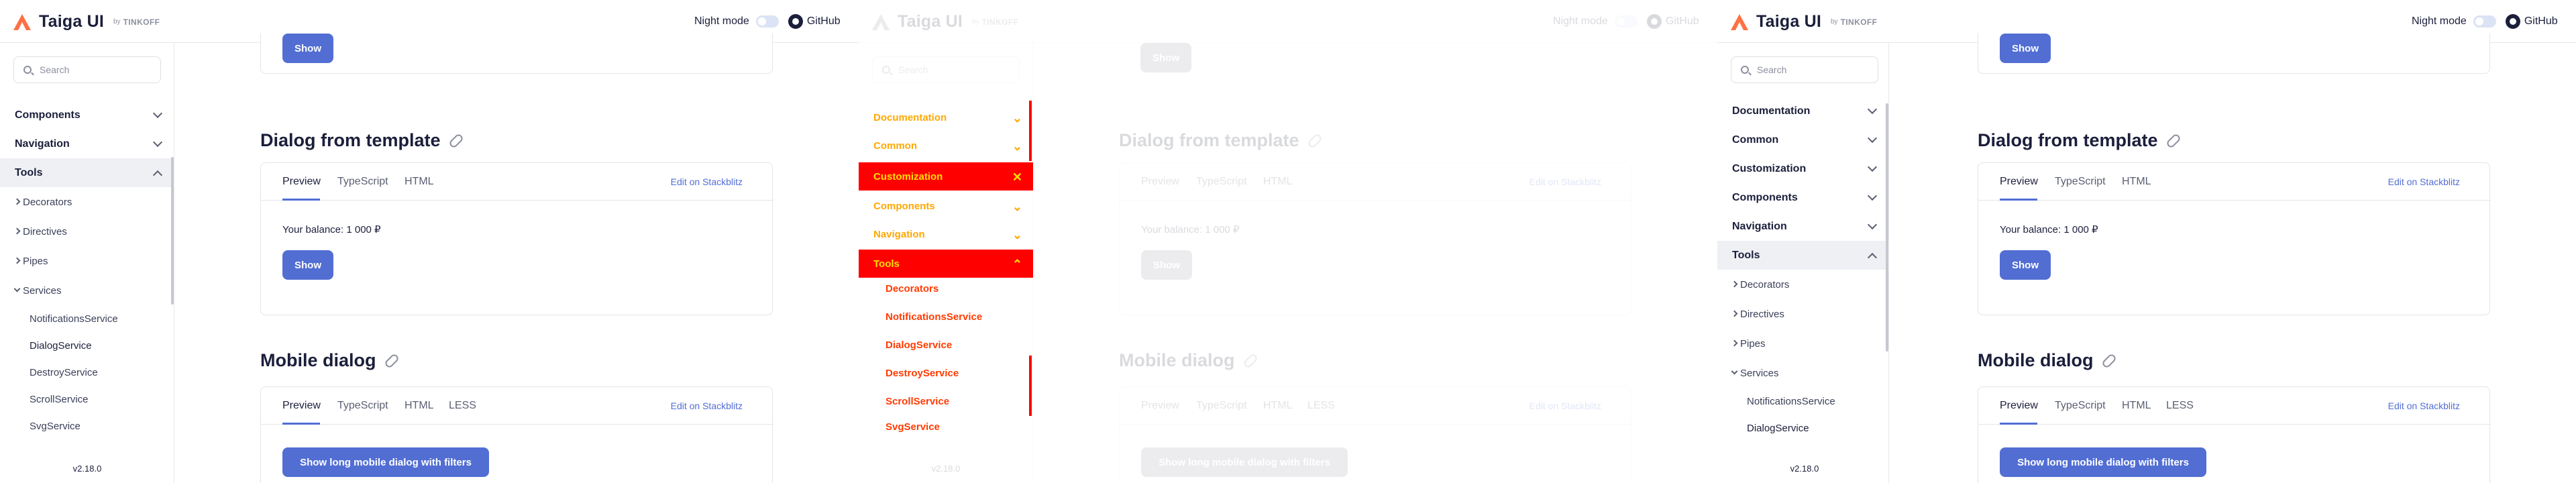 This screenshot has height=483, width=2576. I want to click on nav-section-customization: Customization, so click(1803, 168).